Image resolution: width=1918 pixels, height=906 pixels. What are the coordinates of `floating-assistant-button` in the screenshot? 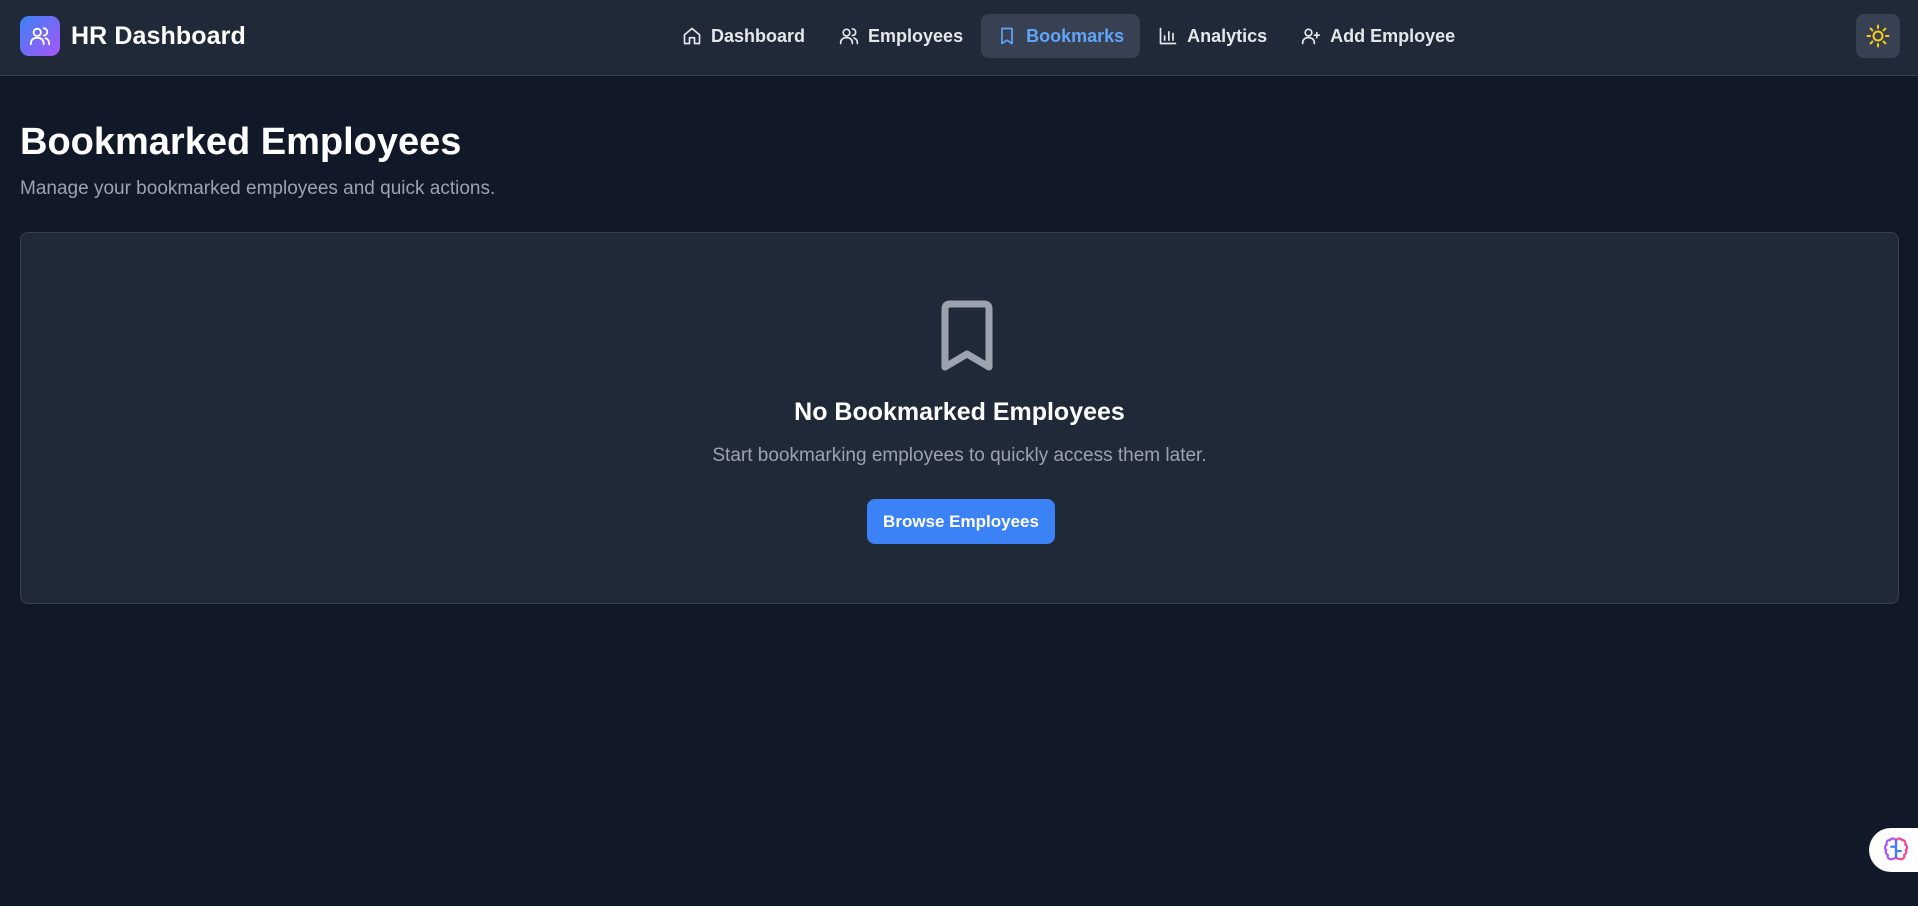 It's located at (1893, 850).